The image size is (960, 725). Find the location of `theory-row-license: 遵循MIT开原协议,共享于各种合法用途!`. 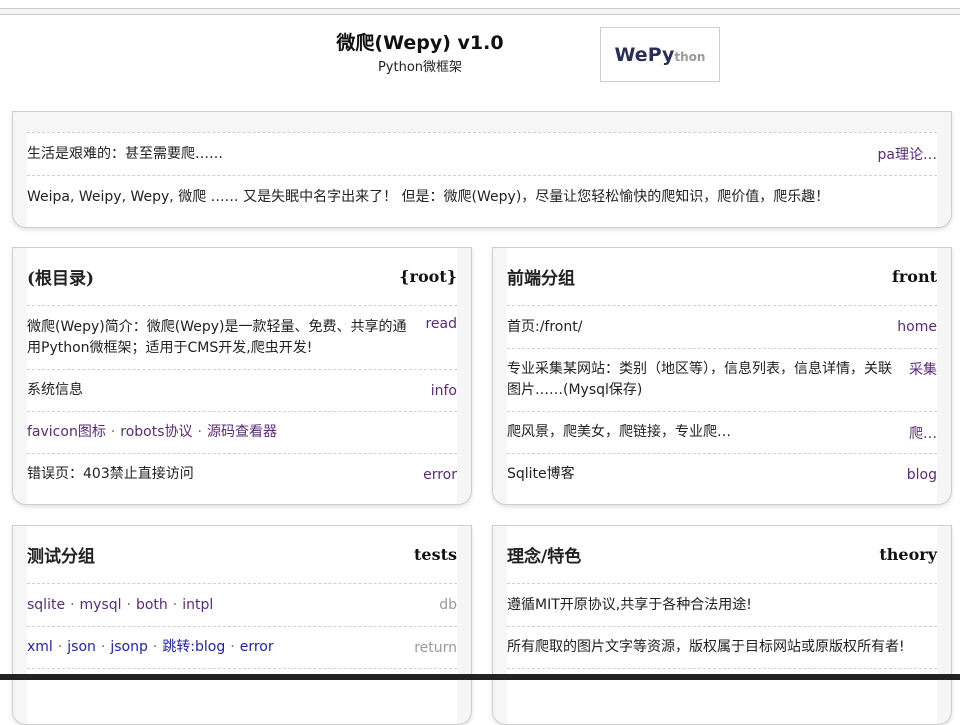

theory-row-license: 遵循MIT开原协议,共享于各种合法用途! is located at coordinates (722, 605).